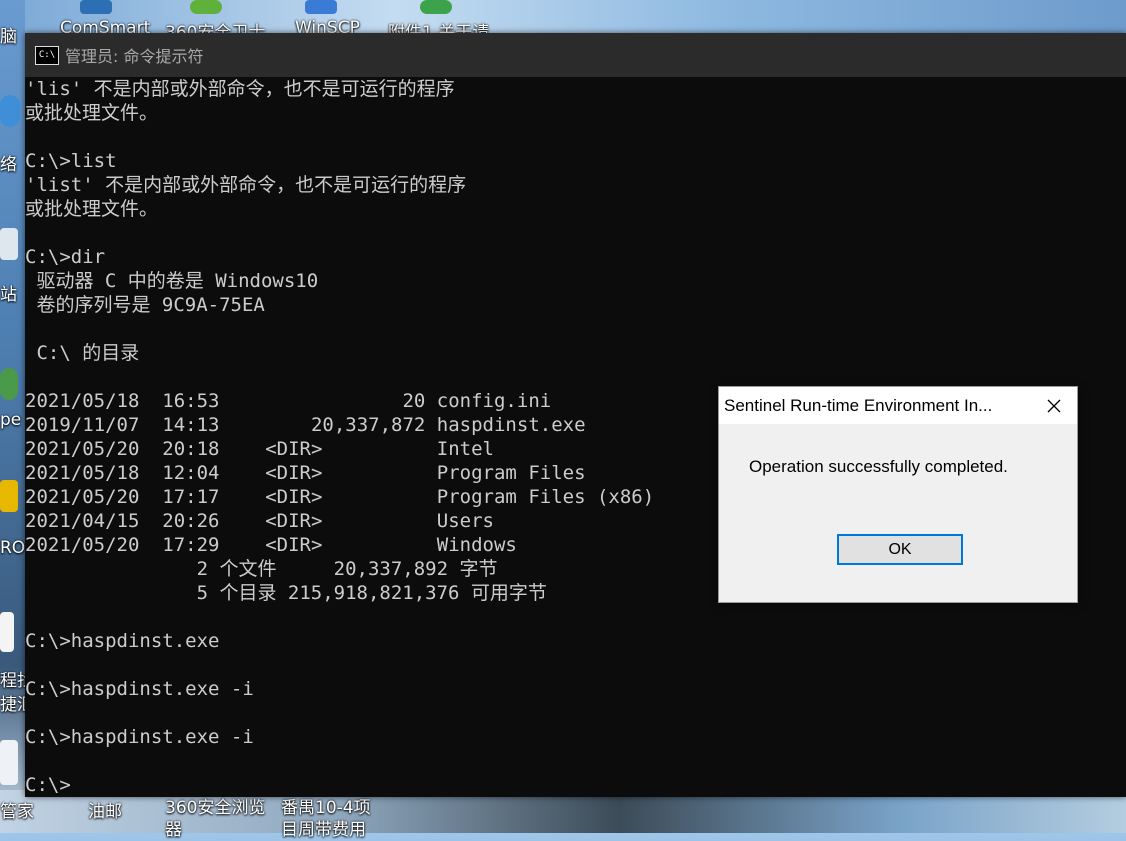  What do you see at coordinates (575, 55) in the screenshot?
I see `command-prompt-titlebar: C:\ 管理员: 命令提示符` at bounding box center [575, 55].